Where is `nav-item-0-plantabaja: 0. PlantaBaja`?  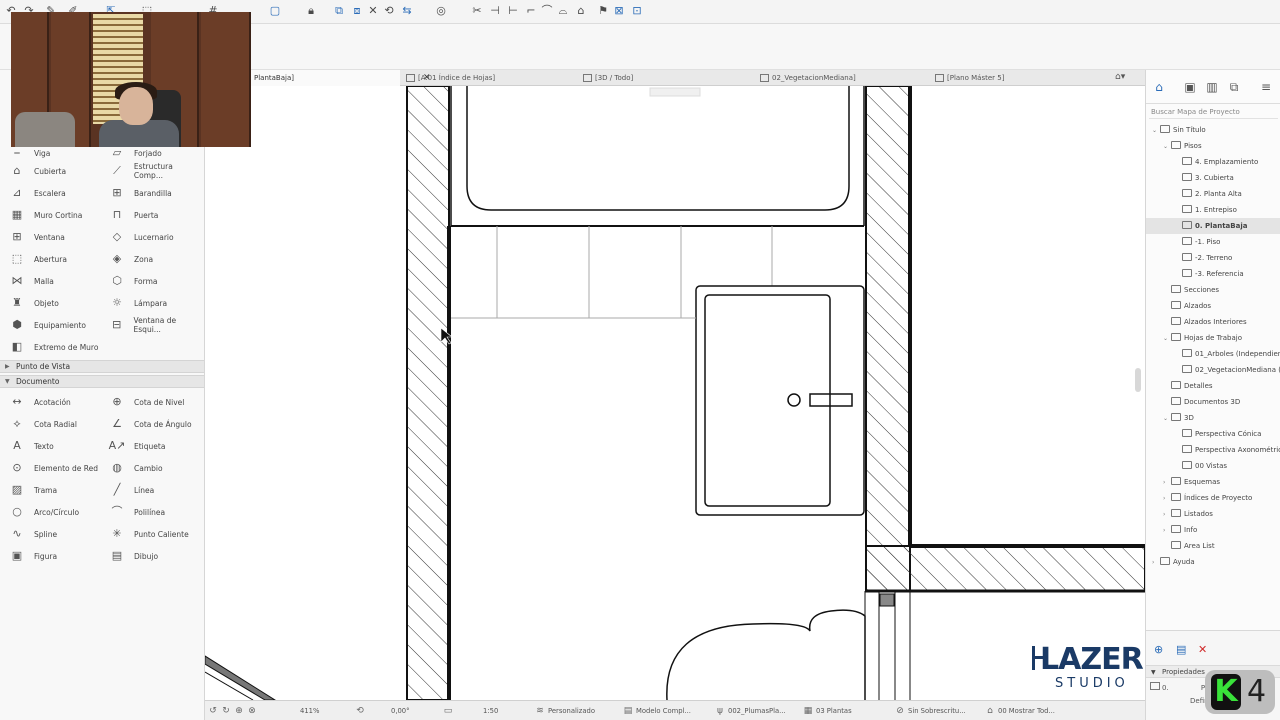
nav-item-0-plantabaja: 0. PlantaBaja is located at coordinates (1213, 226).